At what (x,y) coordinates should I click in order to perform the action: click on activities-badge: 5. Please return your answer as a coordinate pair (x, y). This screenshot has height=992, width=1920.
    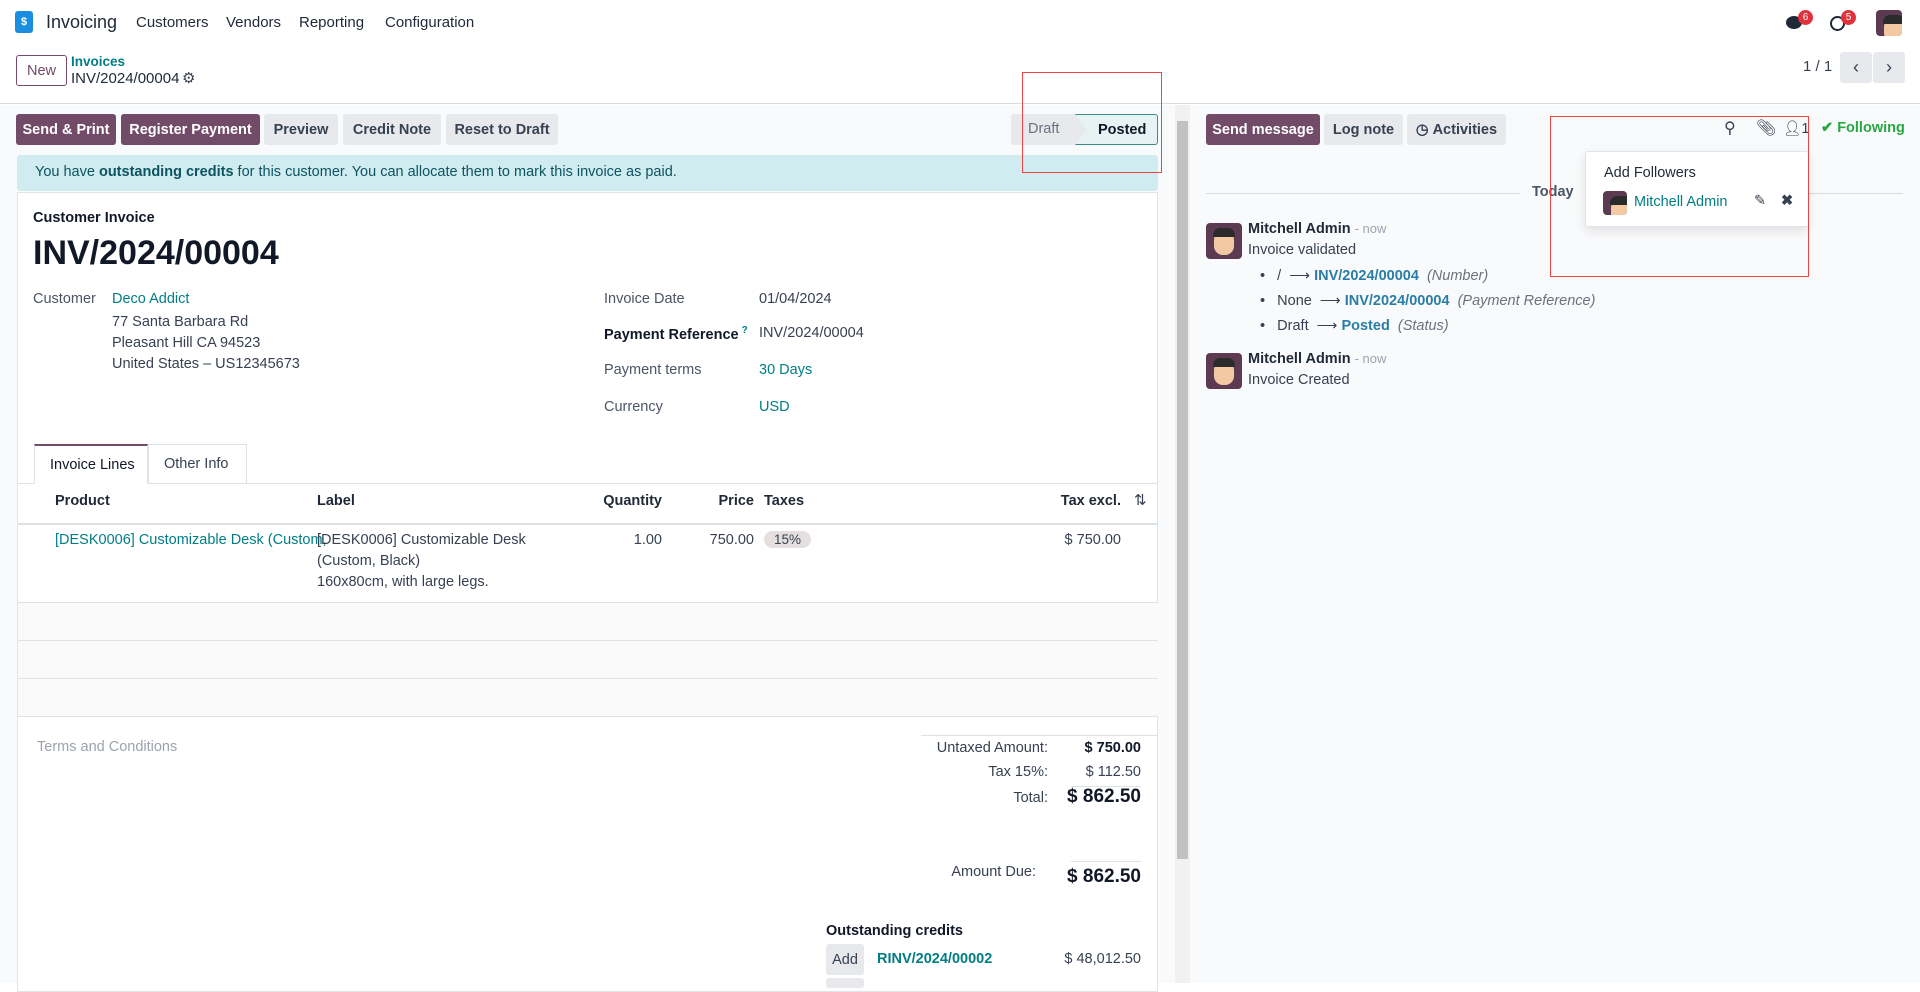
    Looking at the image, I should click on (1848, 17).